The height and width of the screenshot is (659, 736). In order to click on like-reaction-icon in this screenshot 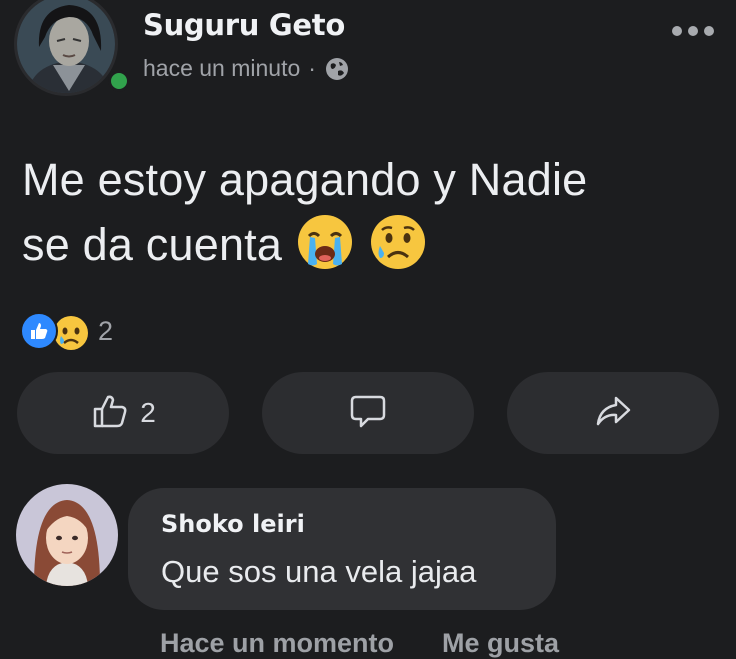, I will do `click(39, 331)`.